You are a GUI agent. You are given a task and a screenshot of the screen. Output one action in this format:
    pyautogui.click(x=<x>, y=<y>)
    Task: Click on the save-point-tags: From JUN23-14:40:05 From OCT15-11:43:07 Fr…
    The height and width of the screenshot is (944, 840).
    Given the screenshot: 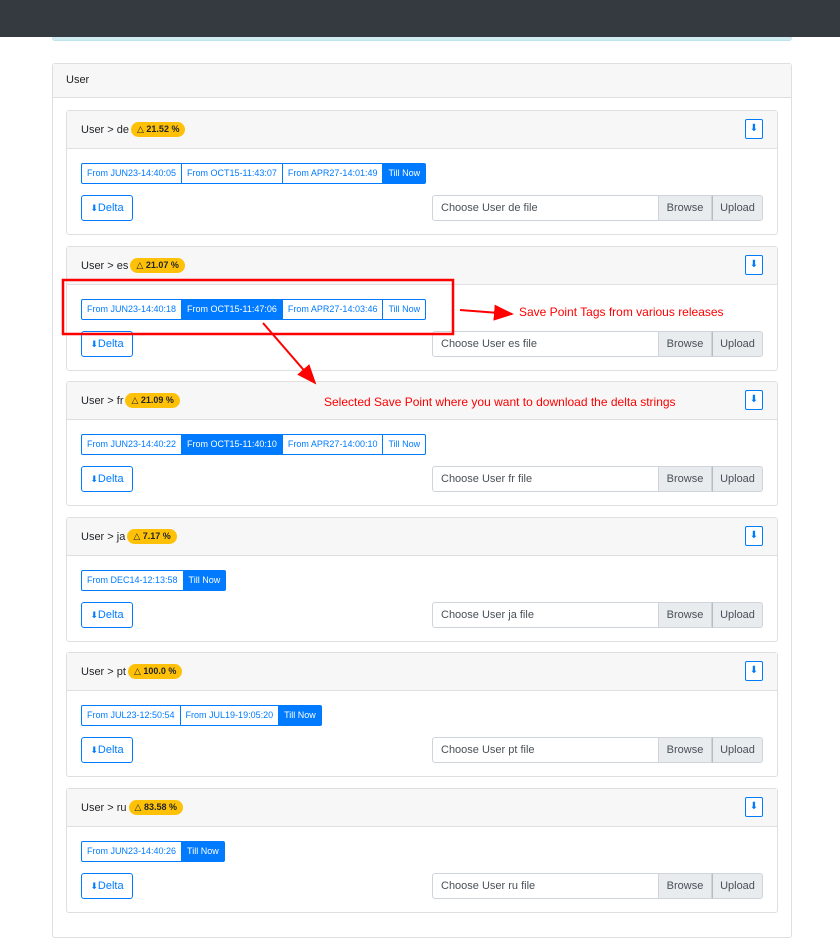 What is the action you would take?
    pyautogui.click(x=254, y=173)
    